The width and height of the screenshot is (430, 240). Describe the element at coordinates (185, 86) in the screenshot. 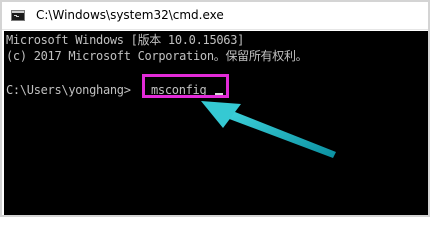

I see `command-highlight-box` at that location.